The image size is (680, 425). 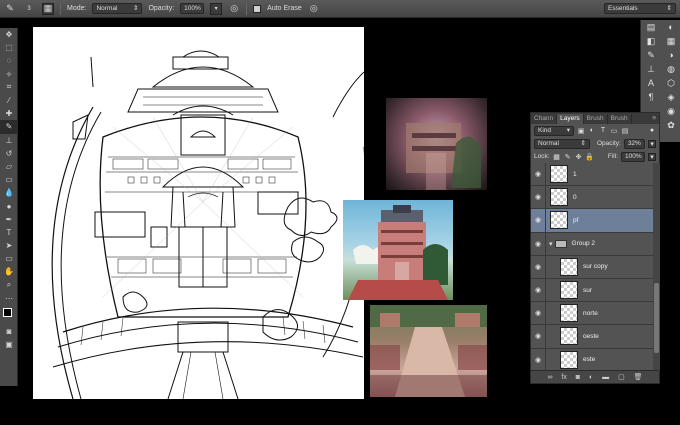 I want to click on tab-brush: Brush, so click(x=596, y=119).